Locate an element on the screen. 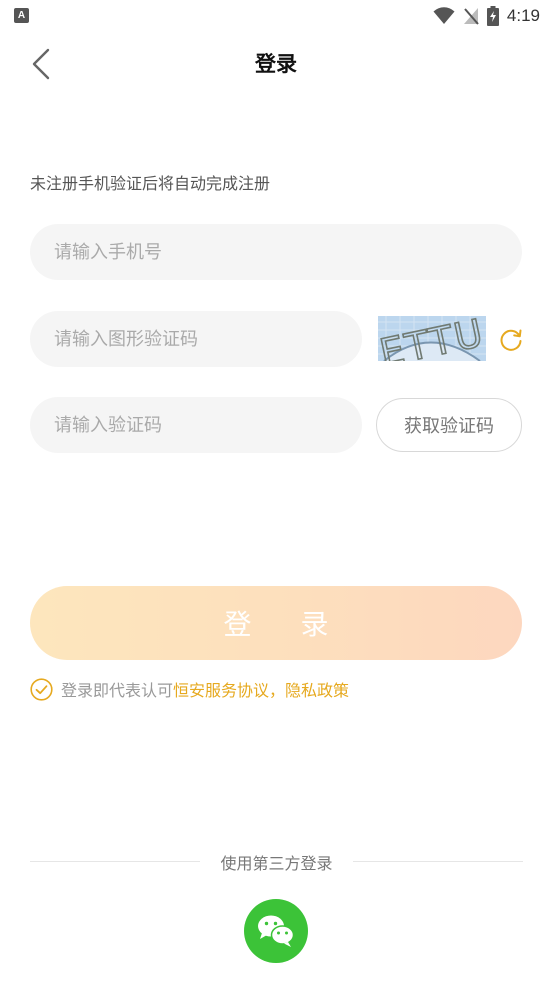  status-icons: 4:19 is located at coordinates (486, 16).